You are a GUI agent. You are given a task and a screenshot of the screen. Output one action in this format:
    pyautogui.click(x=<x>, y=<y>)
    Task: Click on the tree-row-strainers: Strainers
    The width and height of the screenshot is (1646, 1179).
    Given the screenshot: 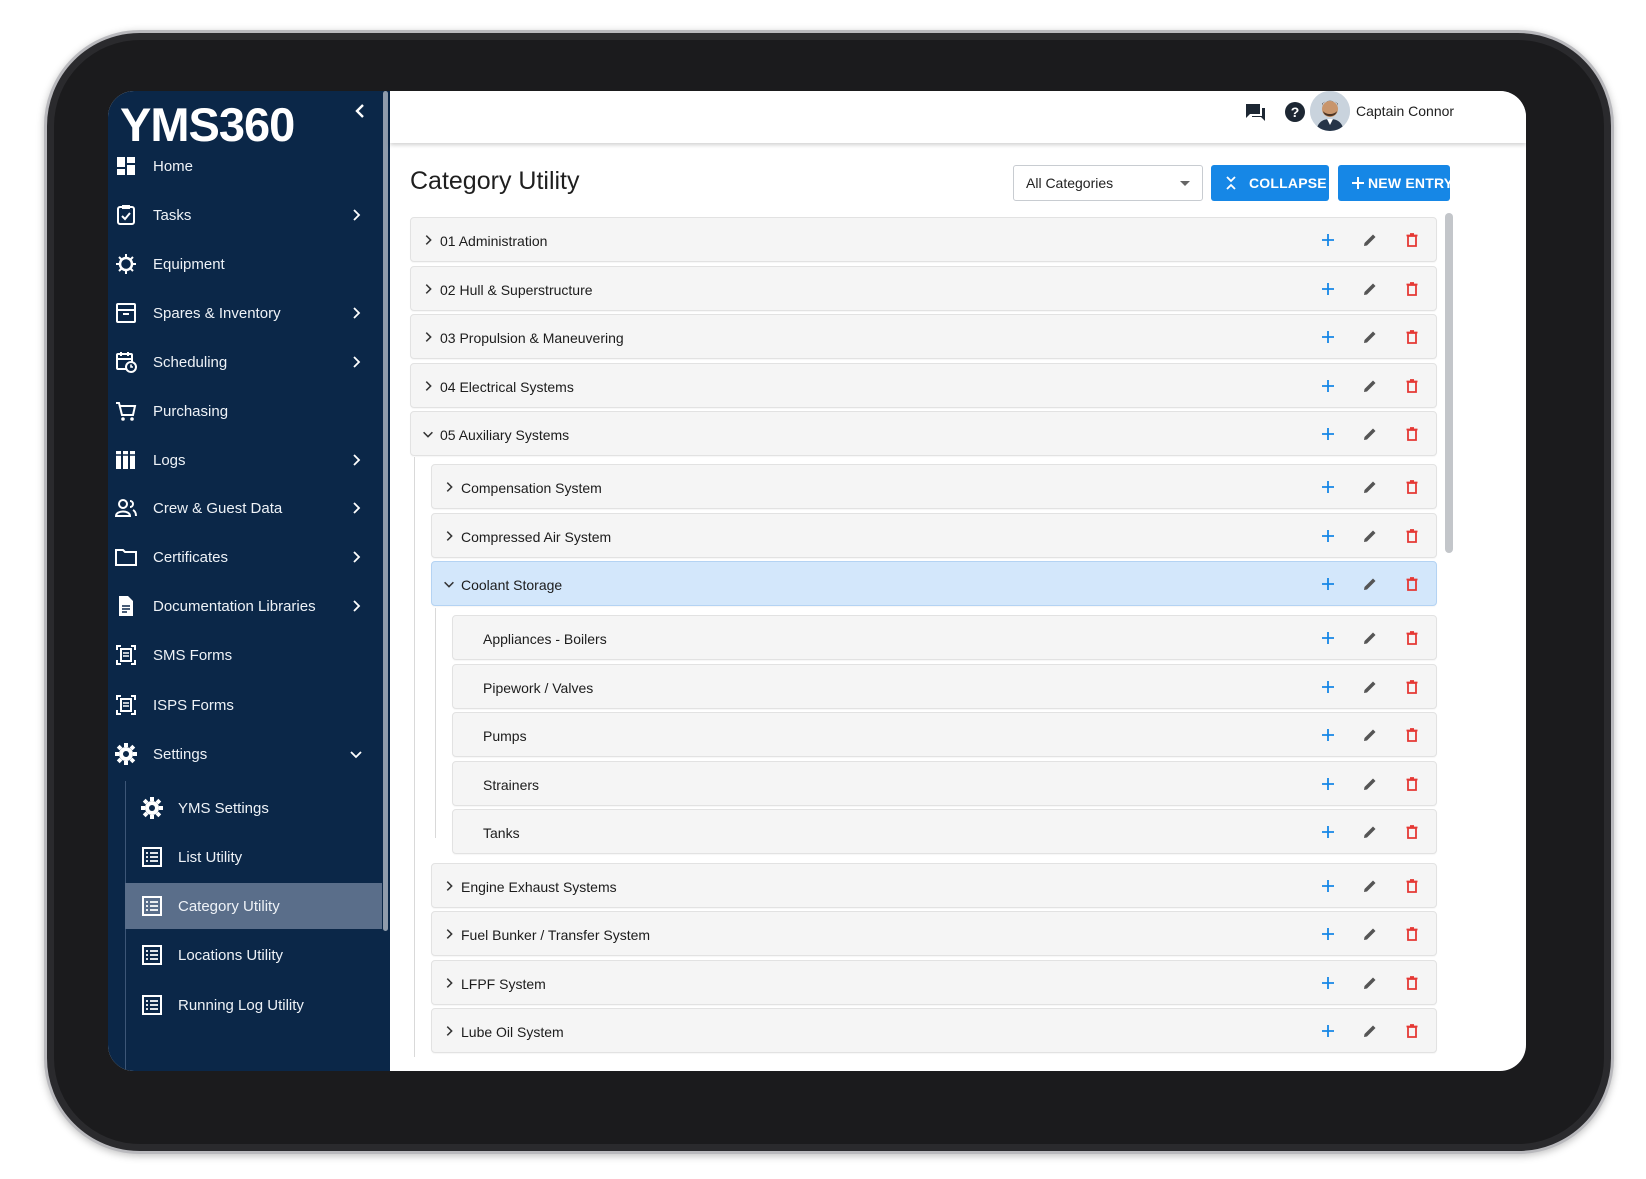 What is the action you would take?
    pyautogui.click(x=944, y=783)
    